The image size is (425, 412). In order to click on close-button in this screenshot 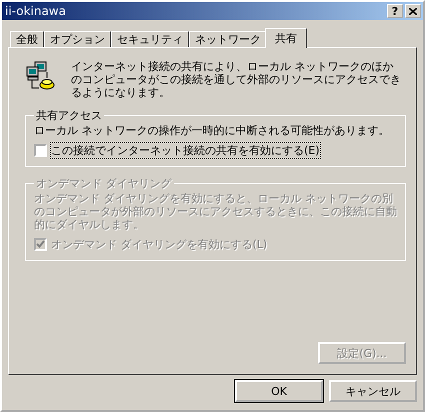, I will do `click(413, 11)`.